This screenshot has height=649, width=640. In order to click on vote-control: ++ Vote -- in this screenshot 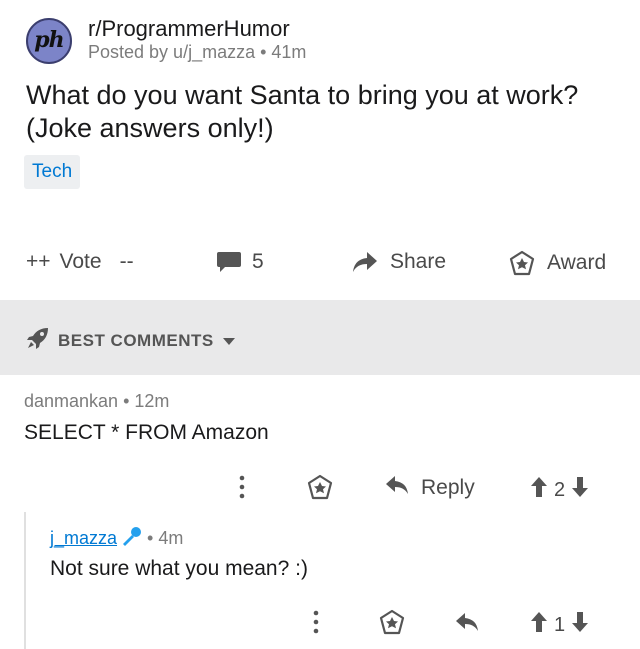, I will do `click(80, 262)`.